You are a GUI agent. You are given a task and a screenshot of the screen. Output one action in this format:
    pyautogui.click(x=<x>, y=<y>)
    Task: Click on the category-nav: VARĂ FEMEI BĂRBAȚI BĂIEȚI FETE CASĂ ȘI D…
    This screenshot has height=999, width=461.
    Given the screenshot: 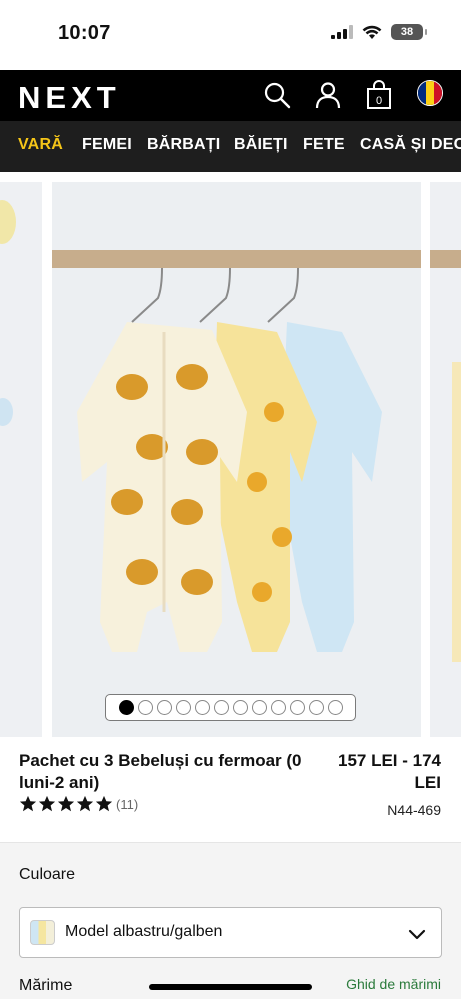 What is the action you would take?
    pyautogui.click(x=230, y=146)
    